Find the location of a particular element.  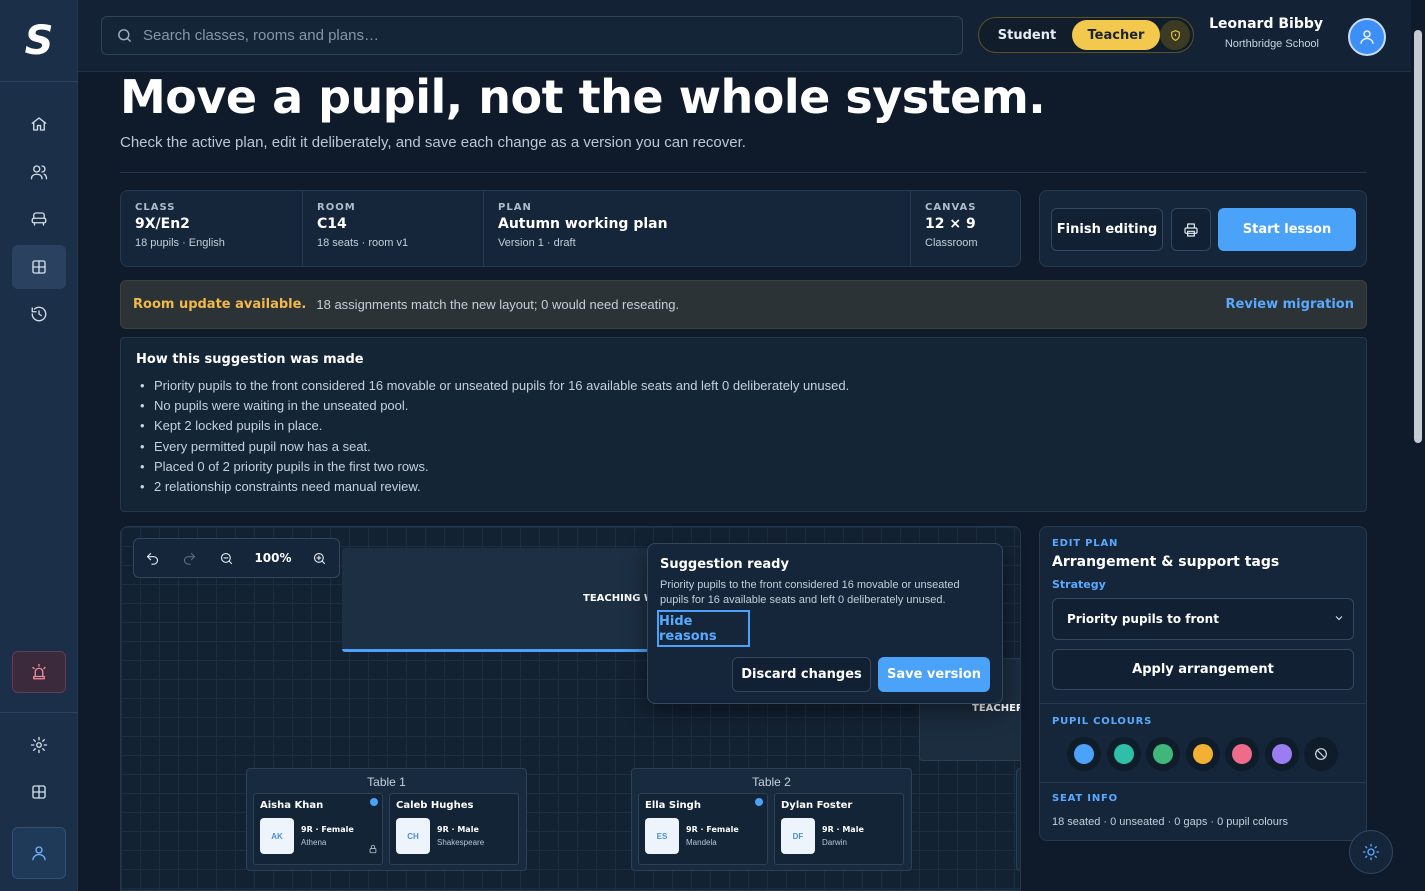

seat-dylan-foster: Dylan Foster DF 9R · Male Darwin is located at coordinates (839, 829).